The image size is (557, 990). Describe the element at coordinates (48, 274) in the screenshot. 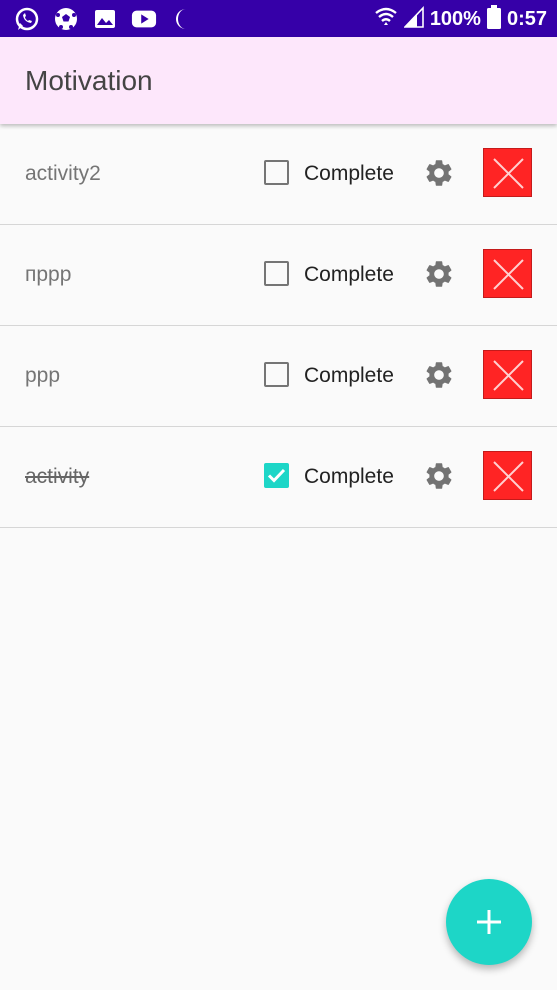

I see `activity-name: пррр` at that location.